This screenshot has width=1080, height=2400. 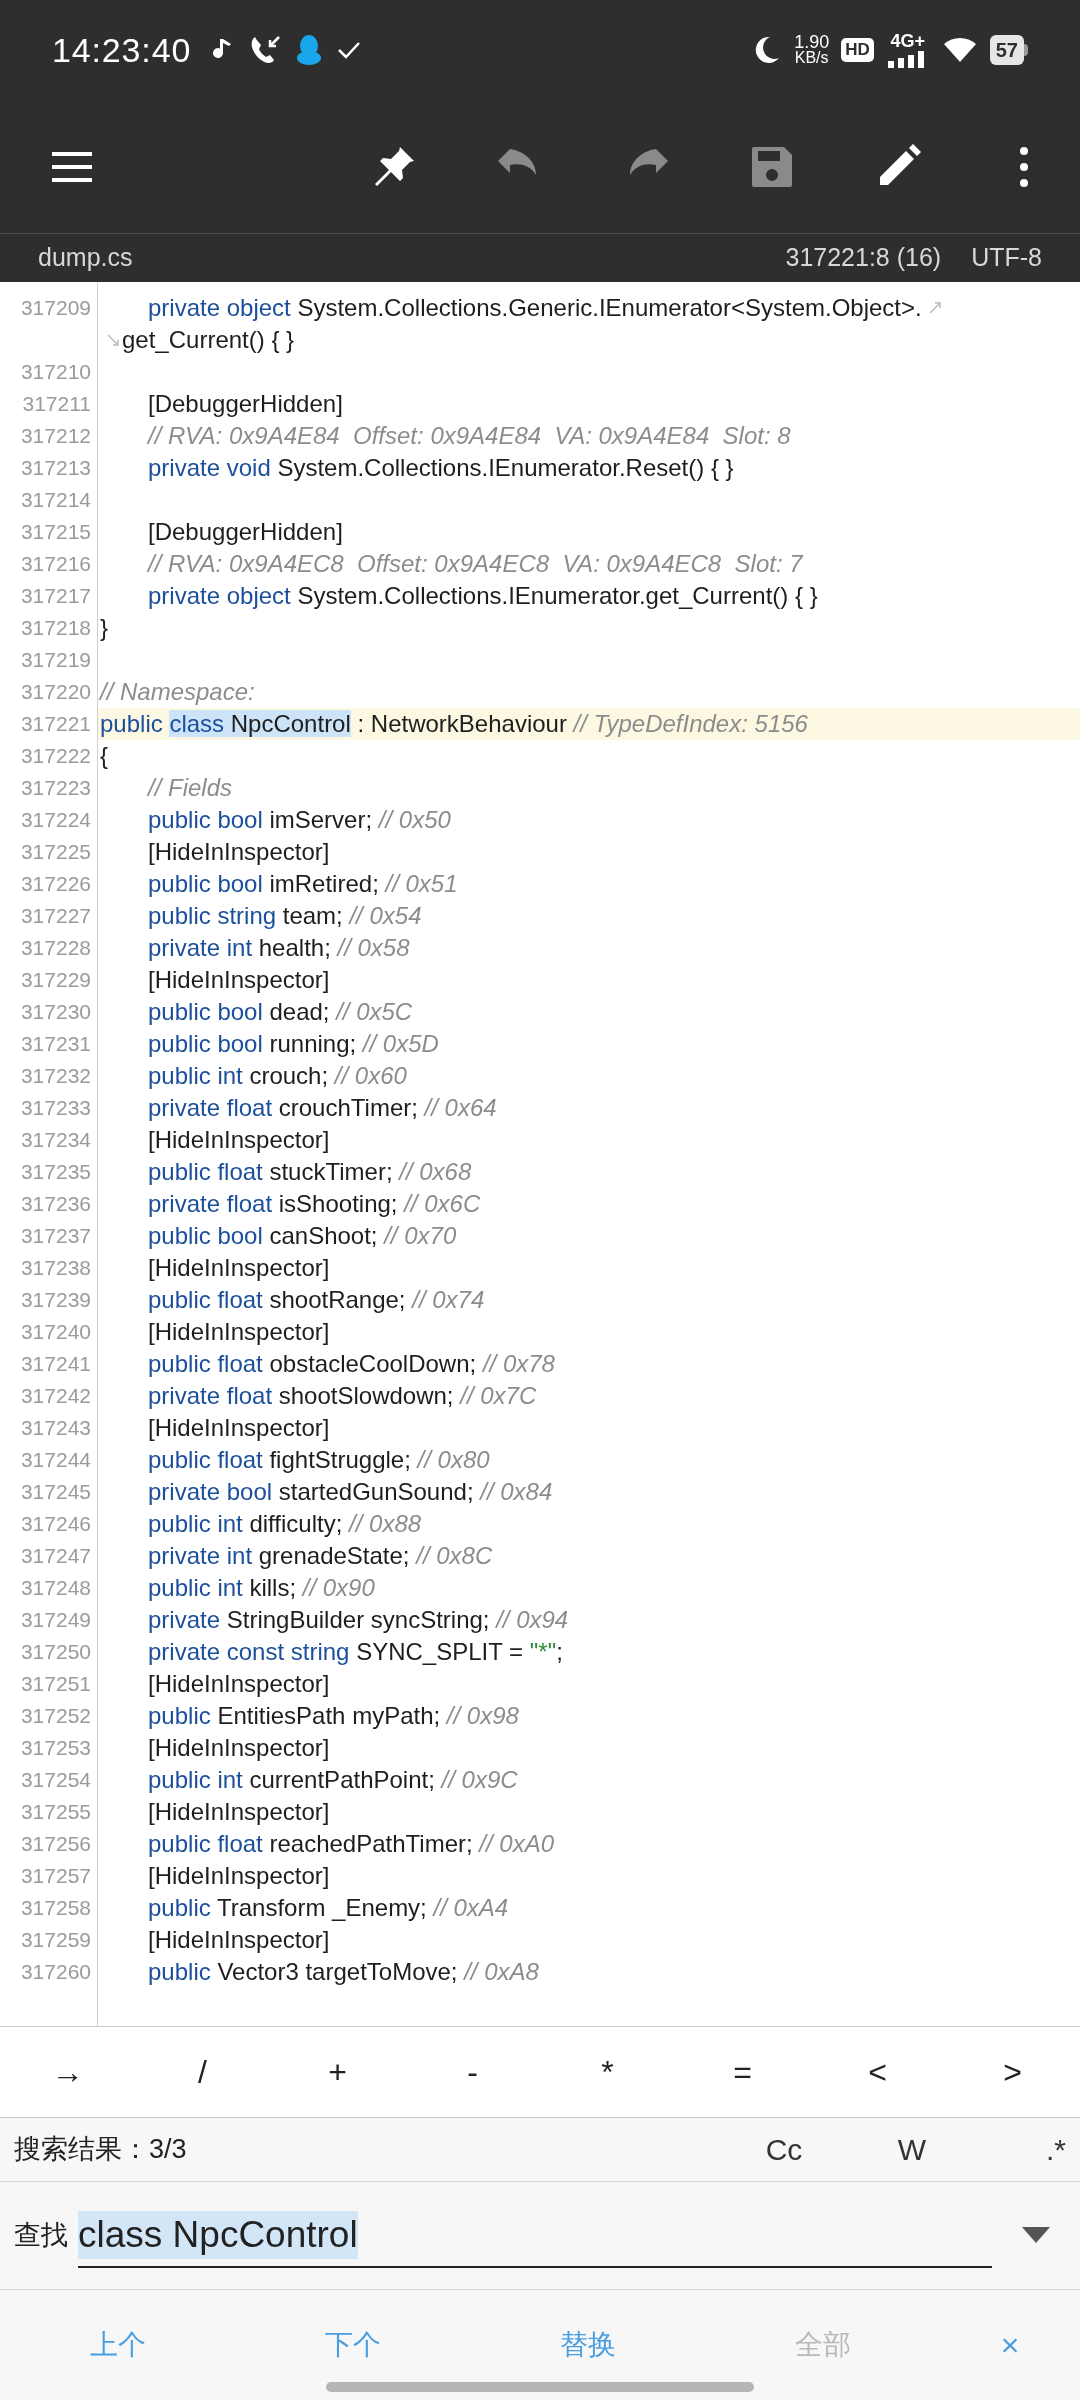 I want to click on code-line: public string team; // 0x54, so click(x=285, y=916).